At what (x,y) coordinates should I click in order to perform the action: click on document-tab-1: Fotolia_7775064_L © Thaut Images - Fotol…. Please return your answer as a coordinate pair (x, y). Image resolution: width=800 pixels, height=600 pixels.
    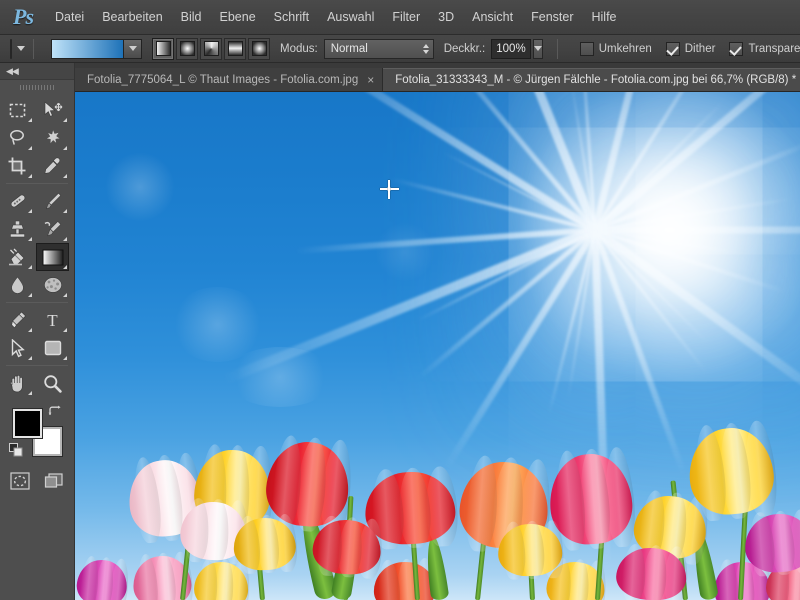
    Looking at the image, I should click on (229, 79).